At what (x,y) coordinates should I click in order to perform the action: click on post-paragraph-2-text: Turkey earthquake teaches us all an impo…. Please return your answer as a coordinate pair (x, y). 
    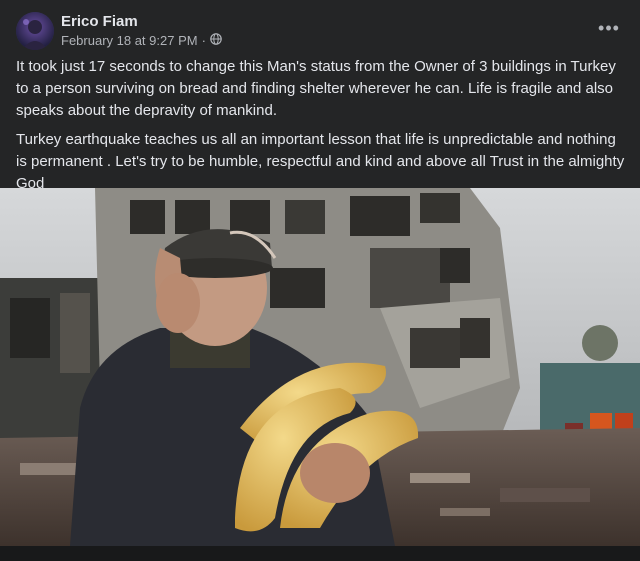
    Looking at the image, I should click on (320, 161).